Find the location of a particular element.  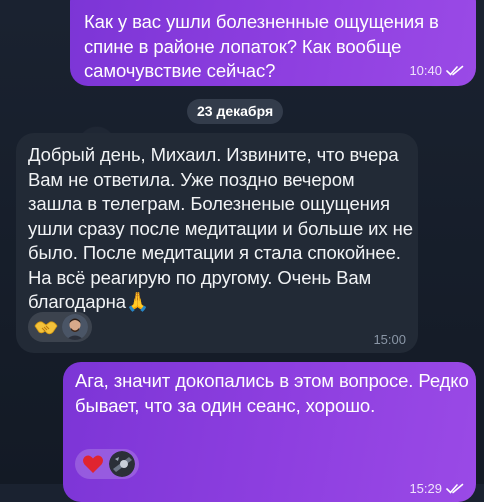

date-separator: 23 декабря is located at coordinates (235, 111).